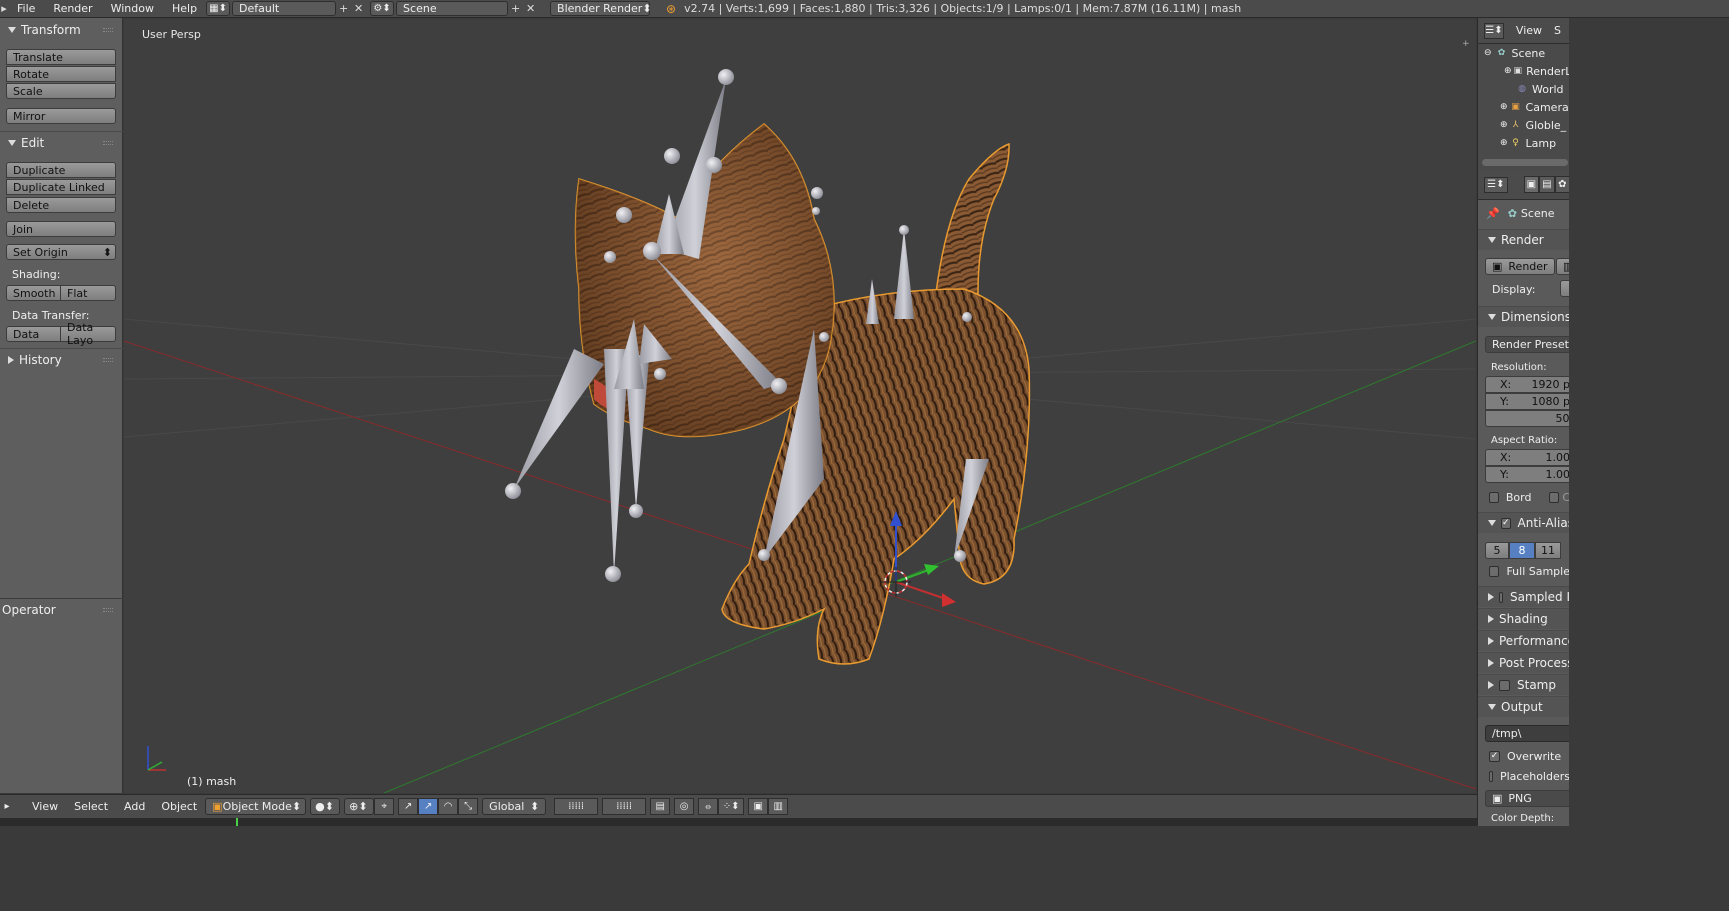  Describe the element at coordinates (1523, 53) in the screenshot. I see `outliner-row-scene: ⊖ ✿ Scene` at that location.